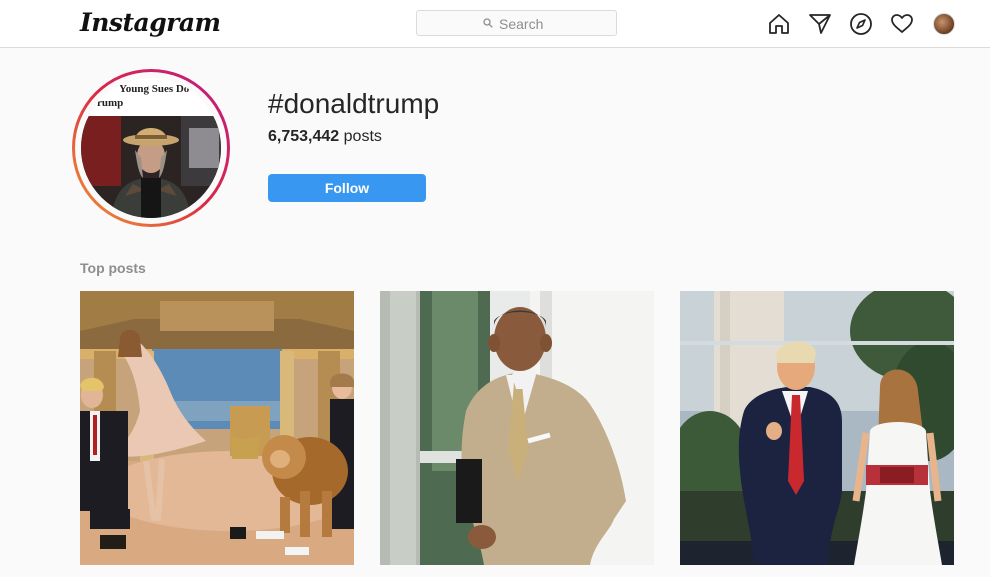 This screenshot has height=577, width=990. Describe the element at coordinates (154, 89) in the screenshot. I see `avatar-headline-1: Young Sues Do` at that location.